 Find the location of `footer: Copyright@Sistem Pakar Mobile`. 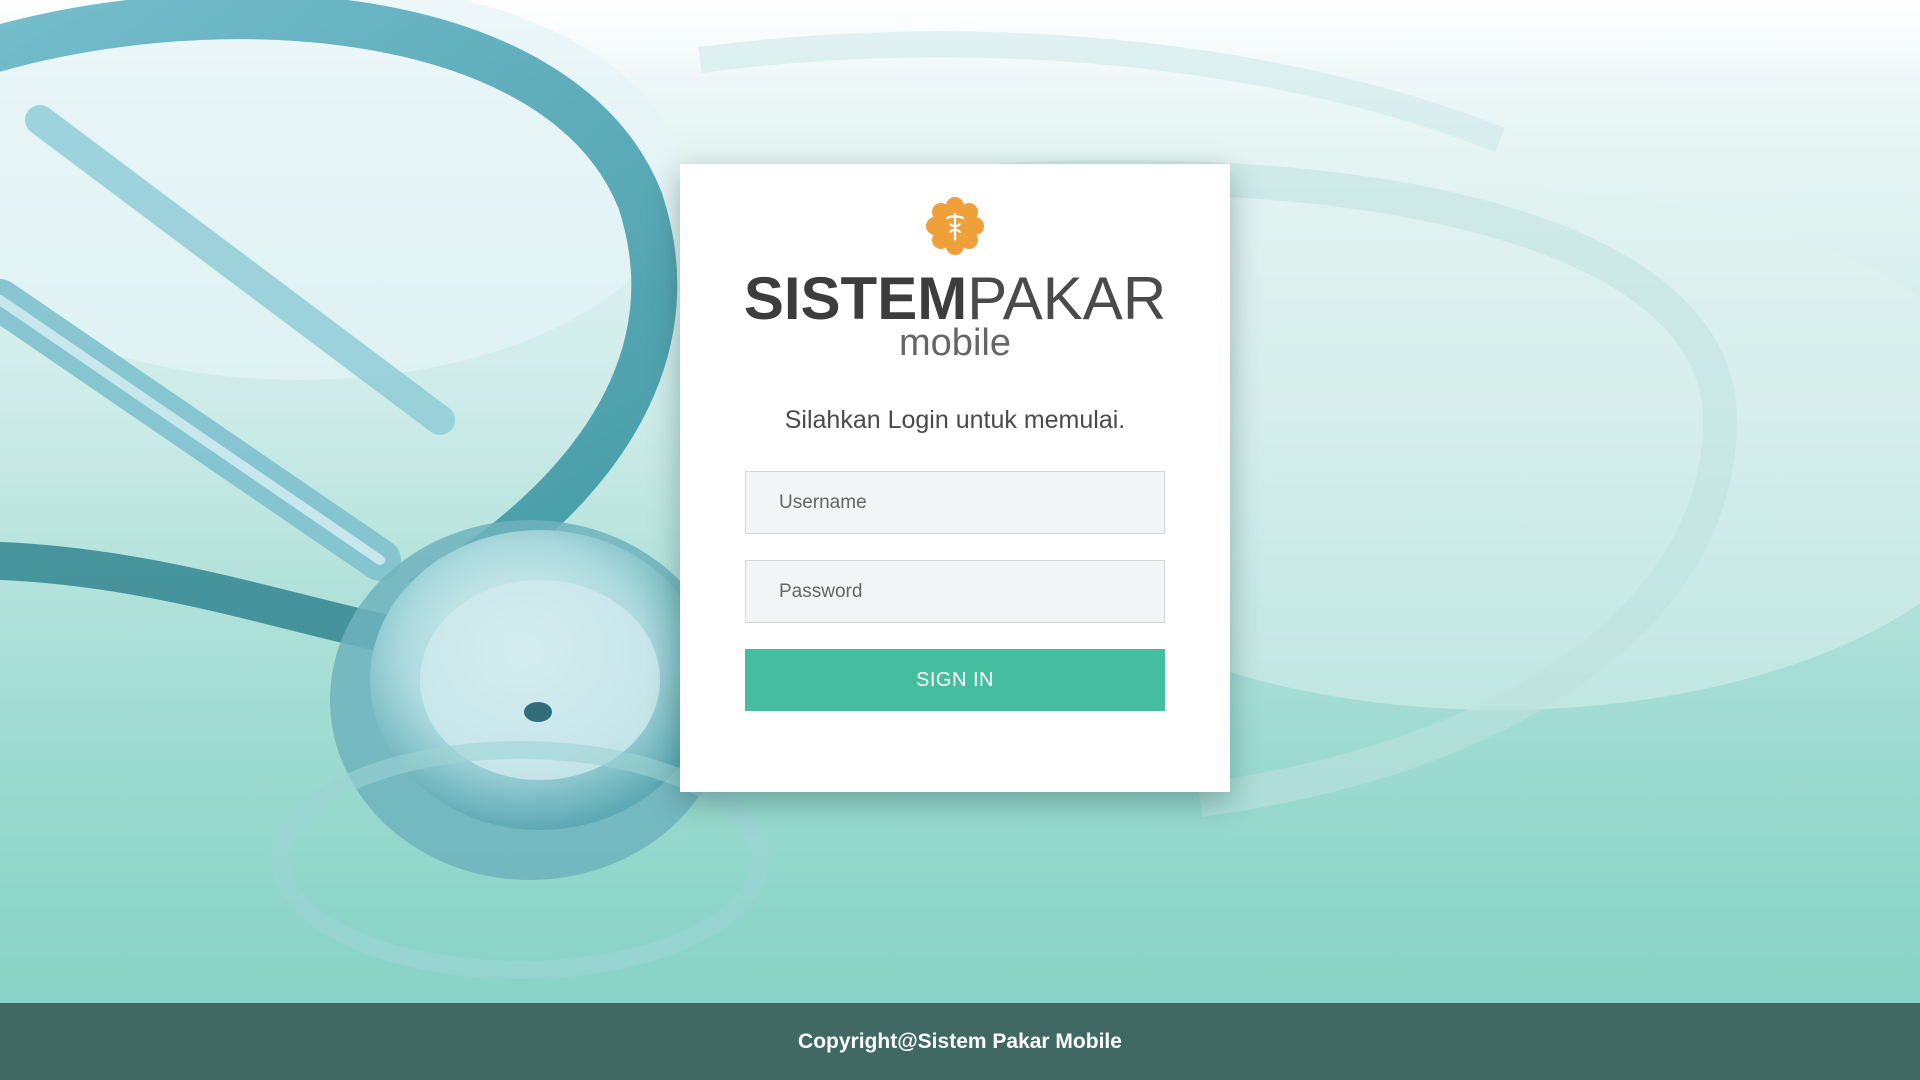

footer: Copyright@Sistem Pakar Mobile is located at coordinates (960, 1041).